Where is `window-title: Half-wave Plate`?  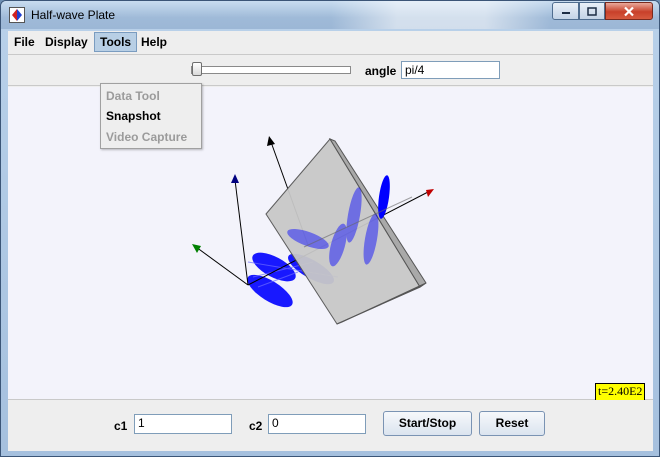
window-title: Half-wave Plate is located at coordinates (73, 15).